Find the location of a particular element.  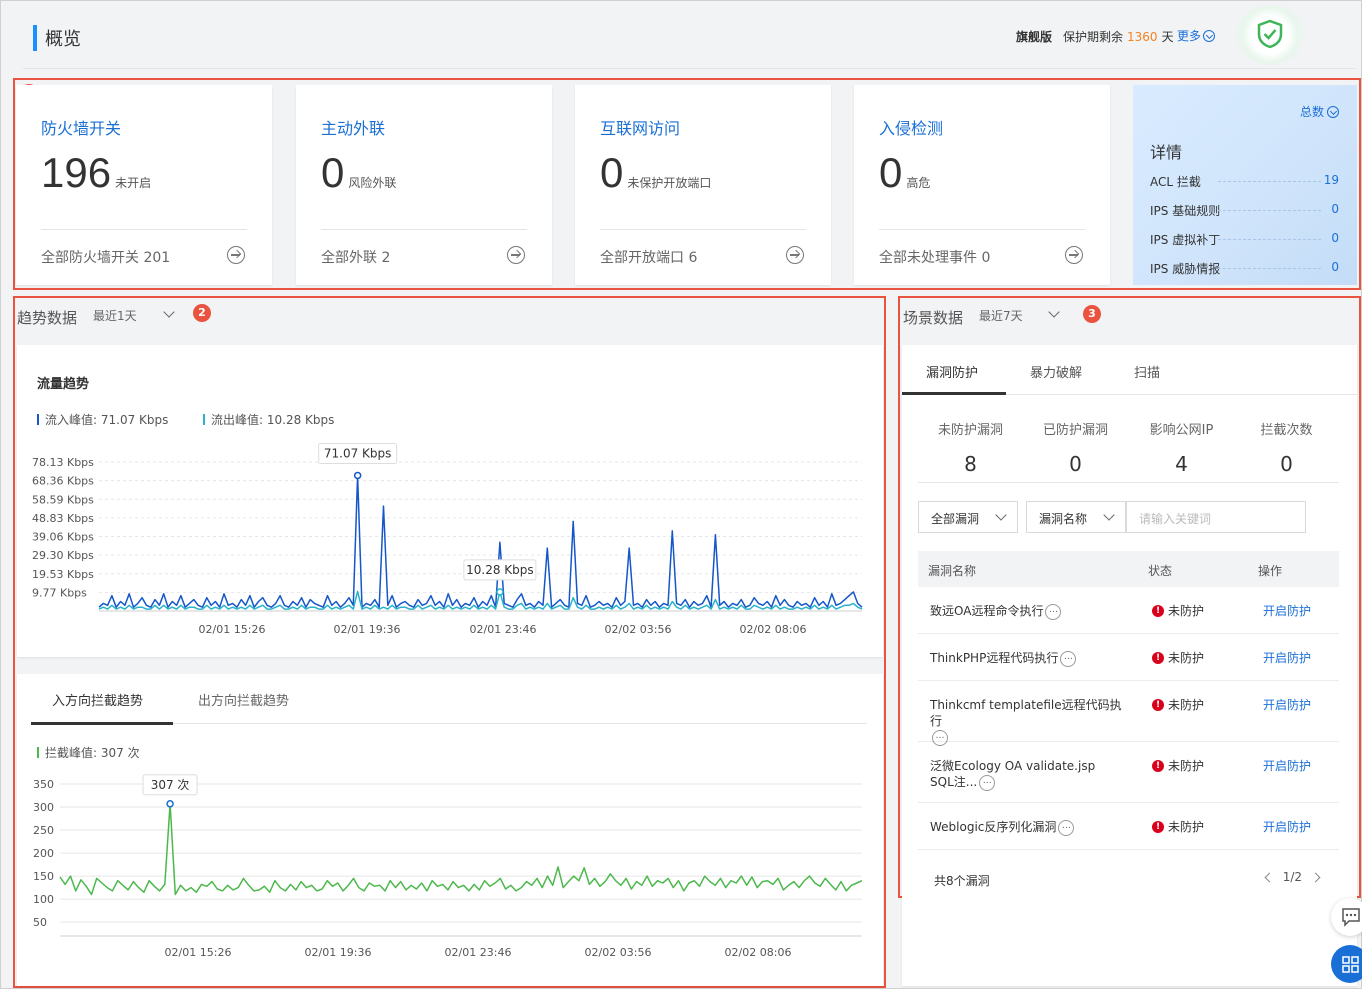

card-title: 主动外联 is located at coordinates (353, 127).